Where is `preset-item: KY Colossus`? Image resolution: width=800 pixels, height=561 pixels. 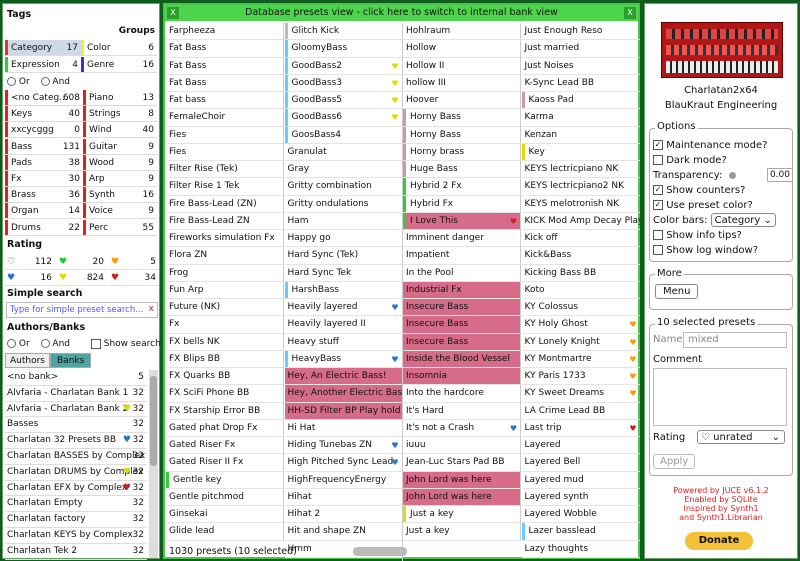
preset-item: KY Colossus is located at coordinates (580, 308).